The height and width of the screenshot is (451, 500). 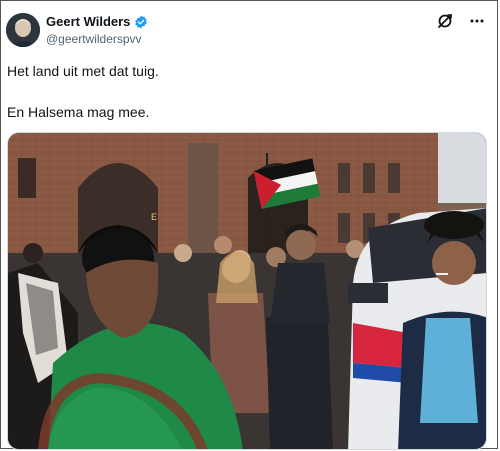 I want to click on tweet-text-line-1: Het land uit met dat tuig., so click(x=83, y=71).